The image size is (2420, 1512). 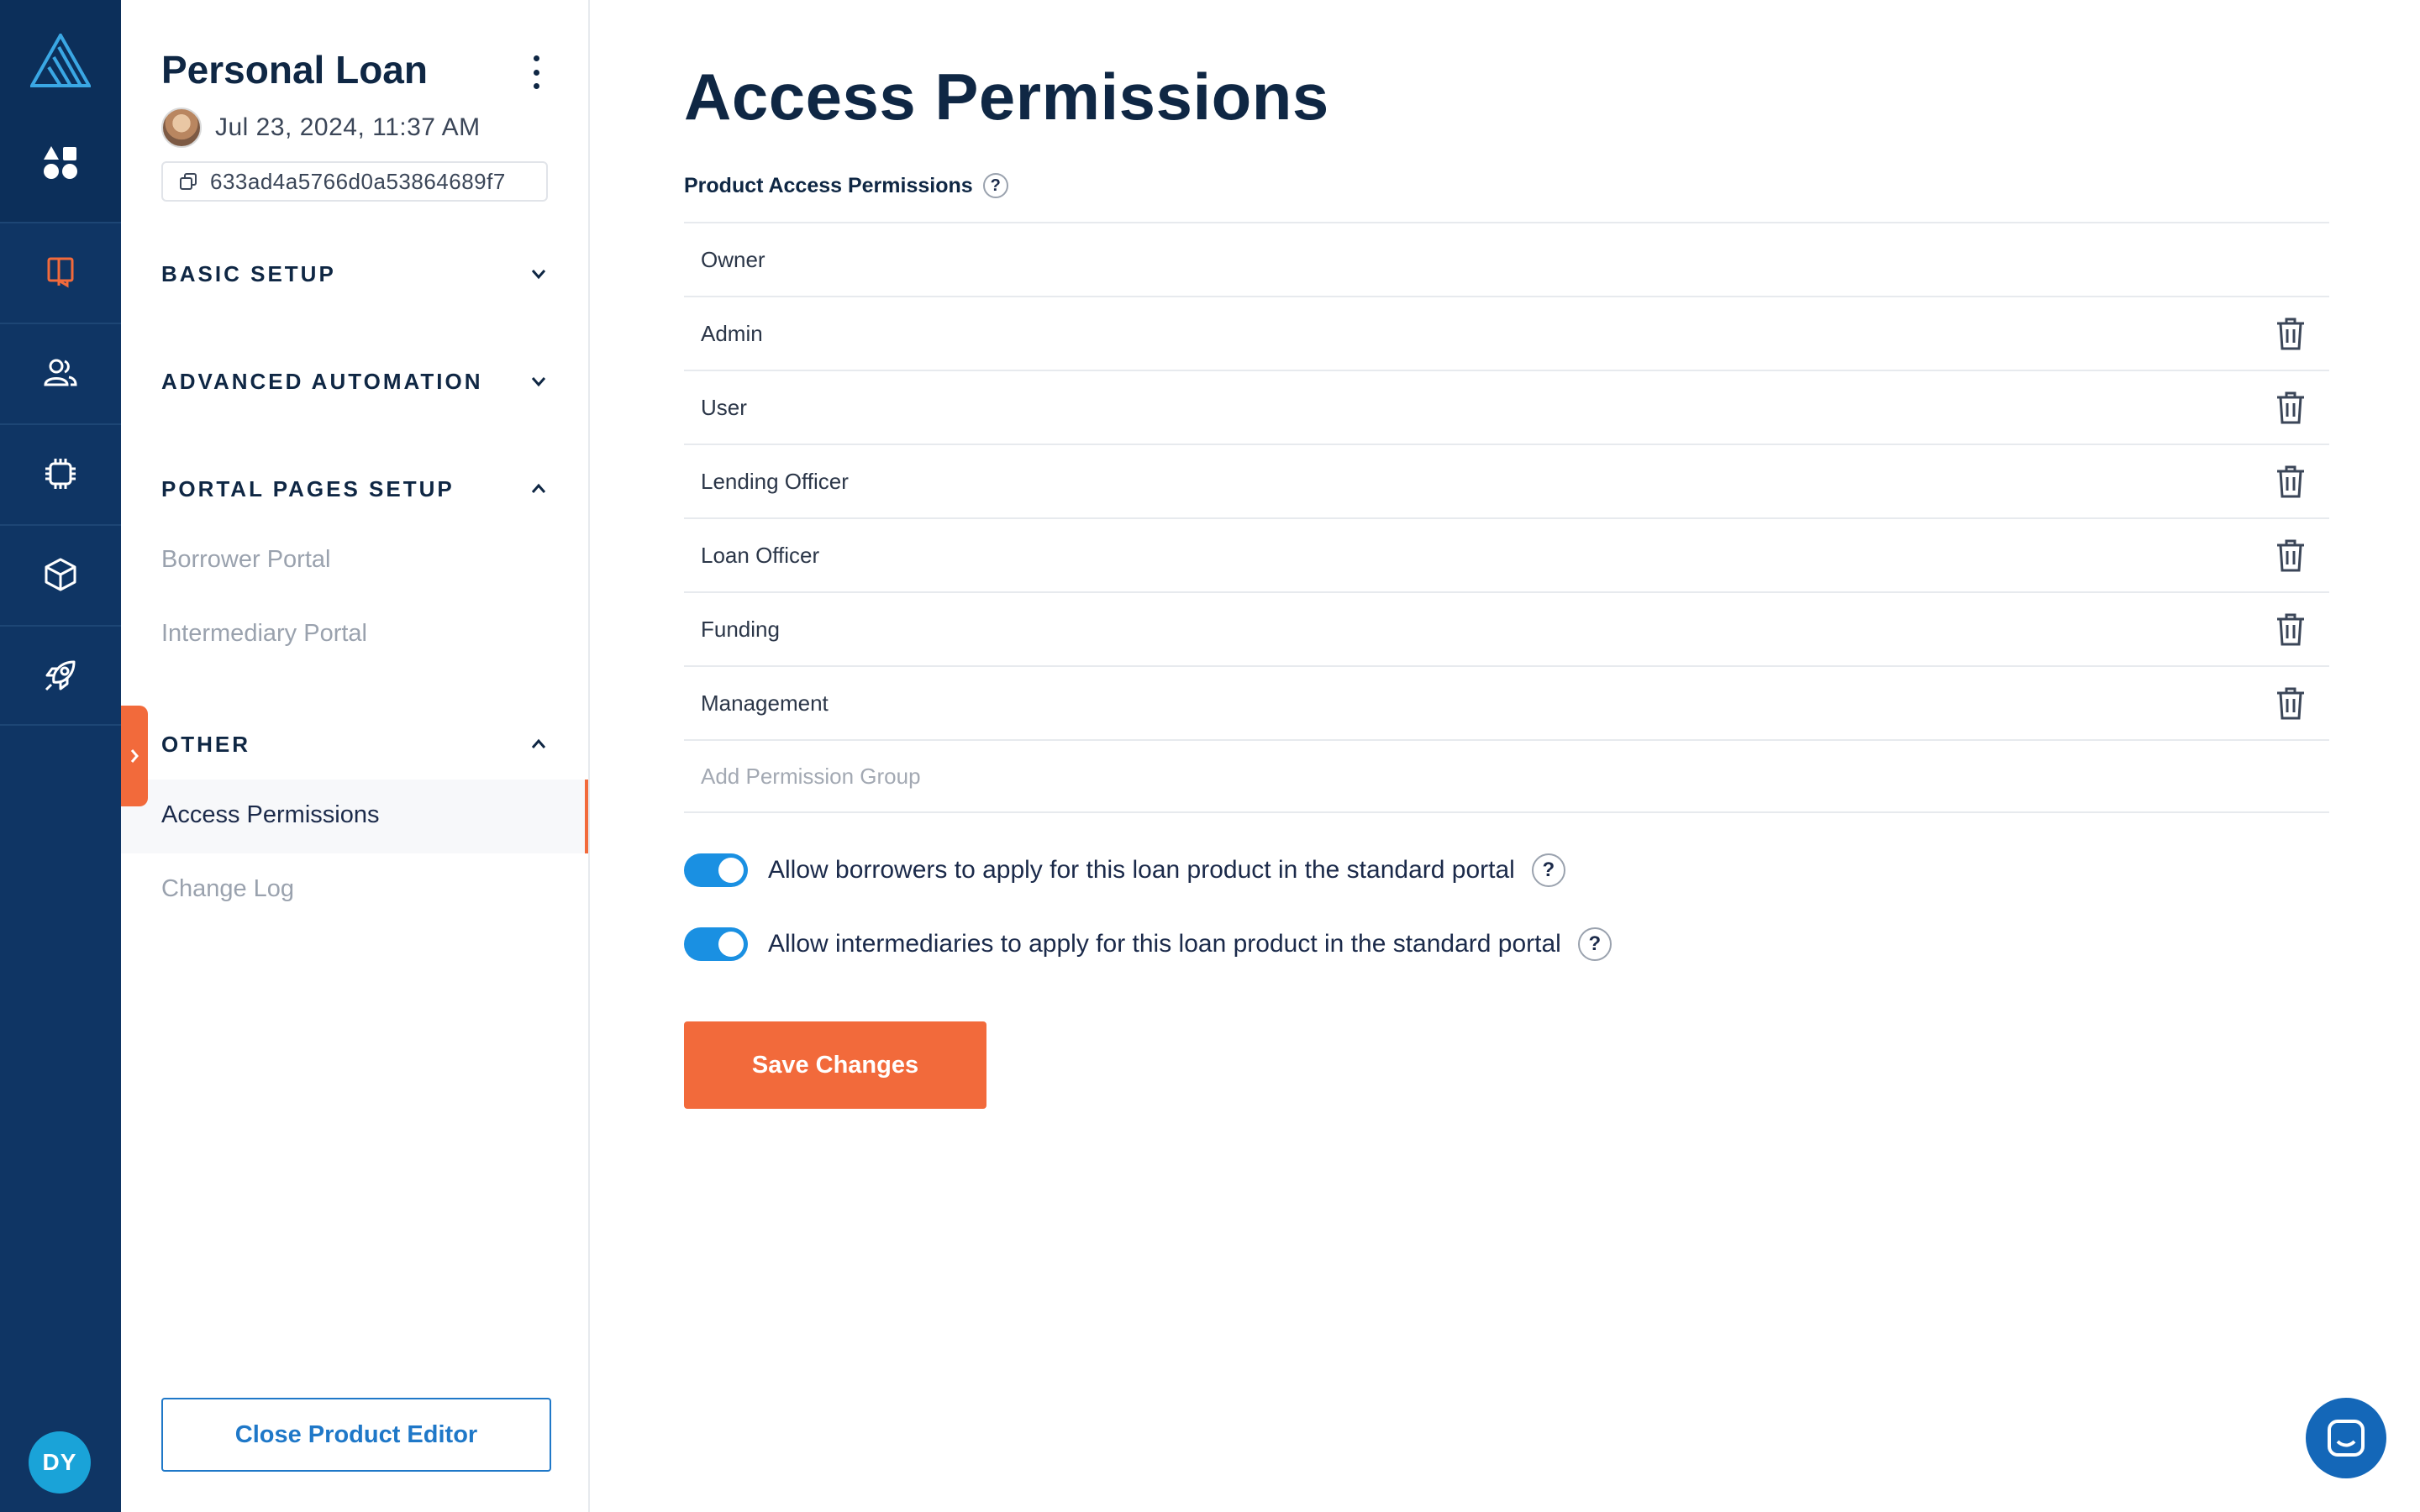 What do you see at coordinates (1506, 407) in the screenshot?
I see `permission-row: User` at bounding box center [1506, 407].